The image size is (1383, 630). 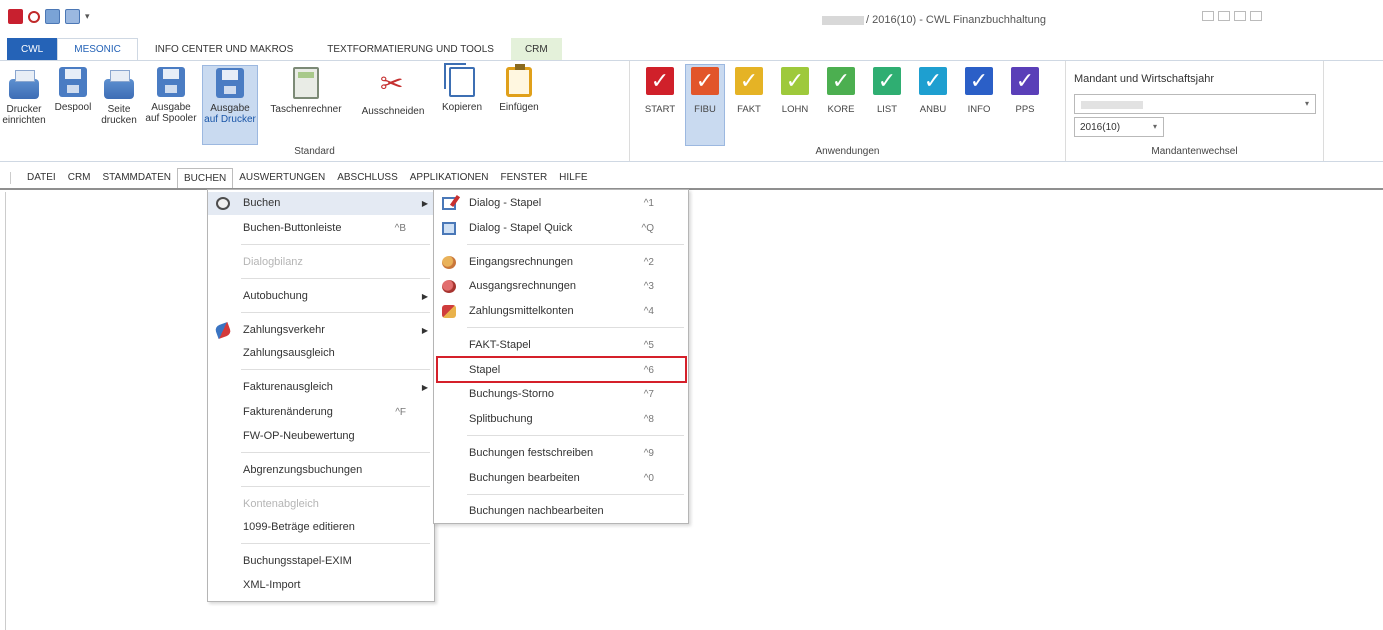 I want to click on scissors-icon, so click(x=393, y=84).